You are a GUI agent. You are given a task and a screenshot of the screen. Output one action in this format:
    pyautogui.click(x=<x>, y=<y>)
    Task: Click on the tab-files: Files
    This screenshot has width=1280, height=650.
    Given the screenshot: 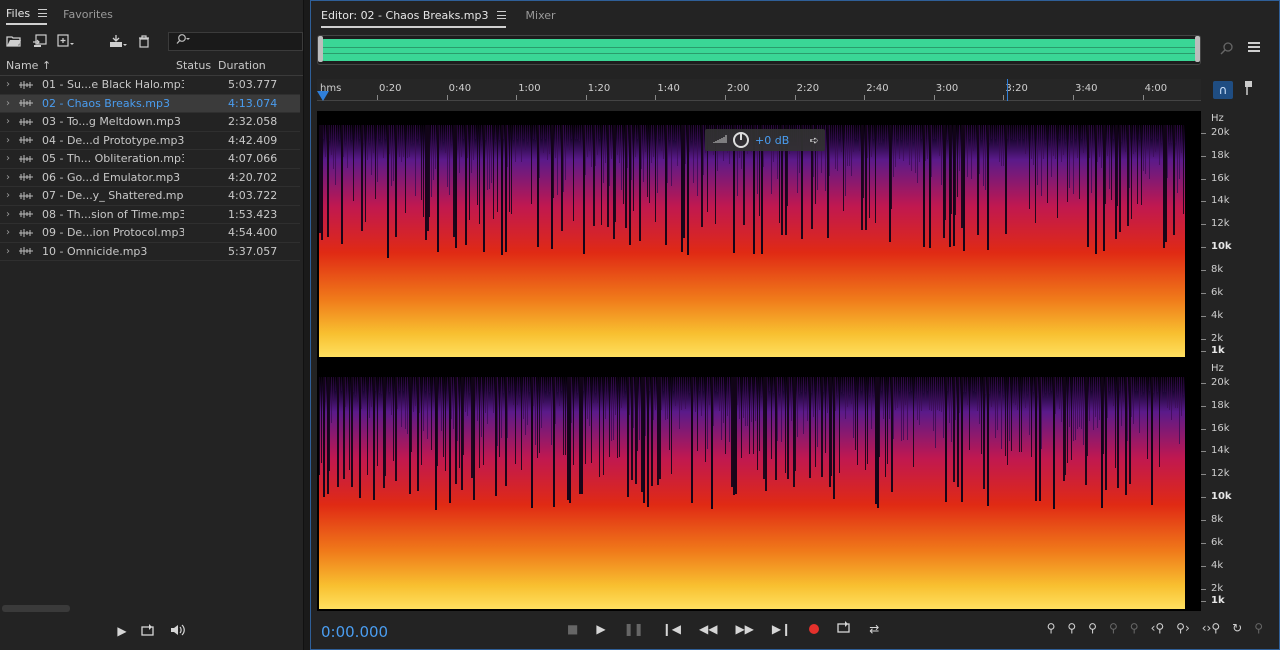 What is the action you would take?
    pyautogui.click(x=27, y=14)
    